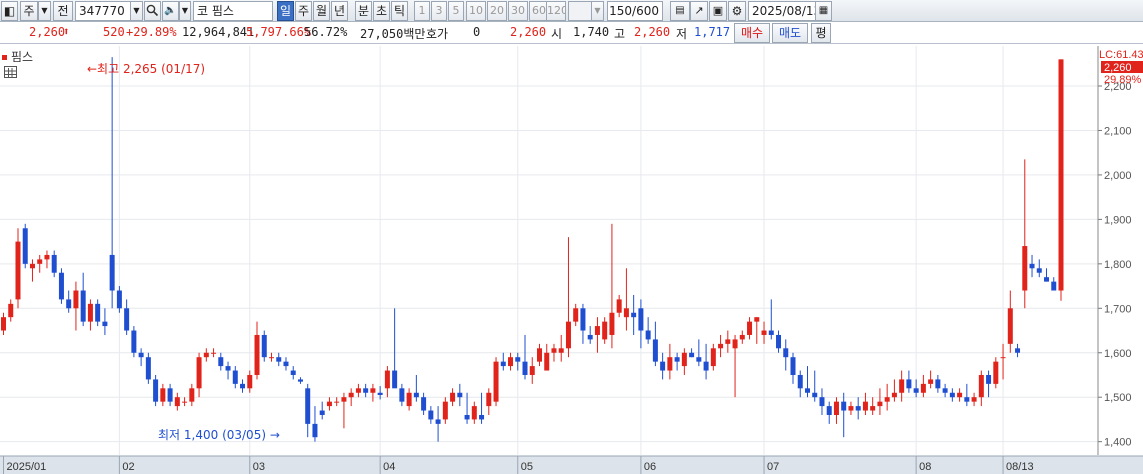 This screenshot has width=1143, height=474. What do you see at coordinates (103, 11) in the screenshot?
I see `stock-code-input: 347770` at bounding box center [103, 11].